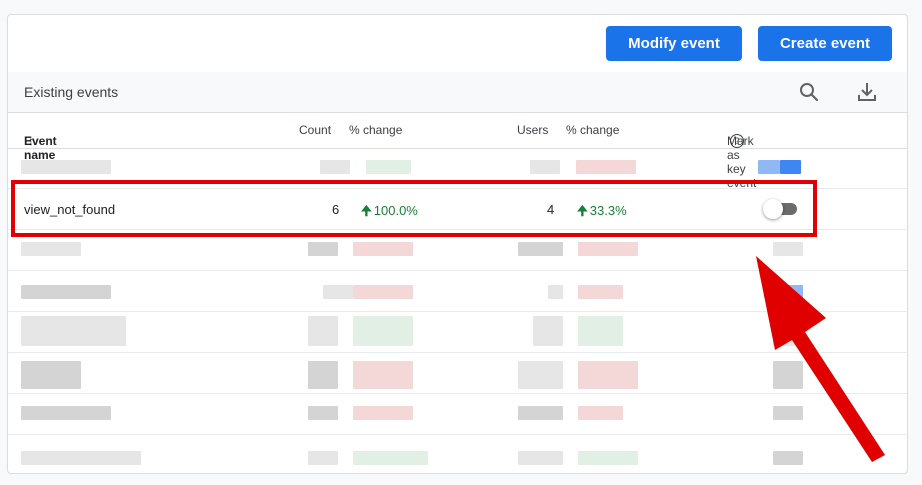  I want to click on download-icon, so click(867, 92).